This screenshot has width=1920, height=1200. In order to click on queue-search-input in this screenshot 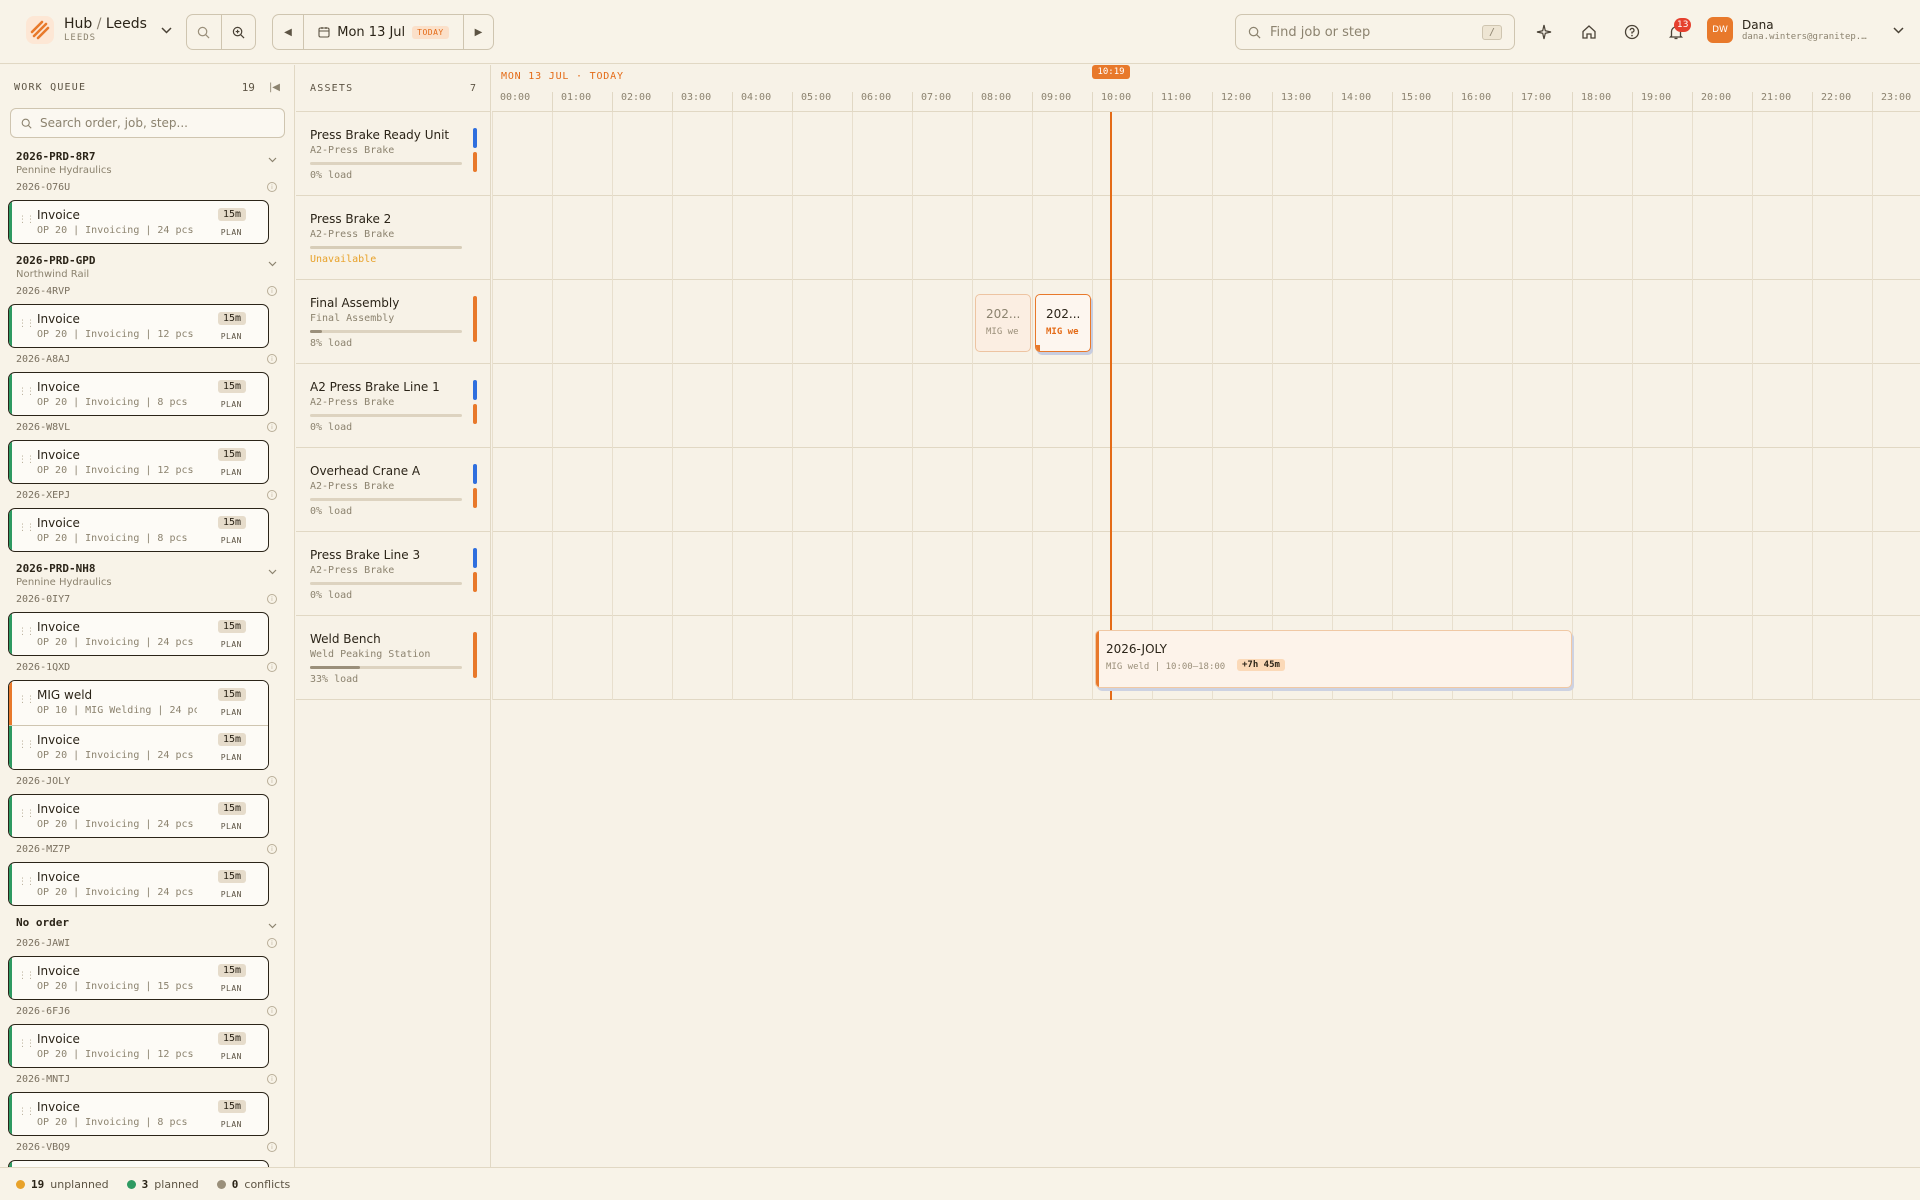, I will do `click(157, 123)`.